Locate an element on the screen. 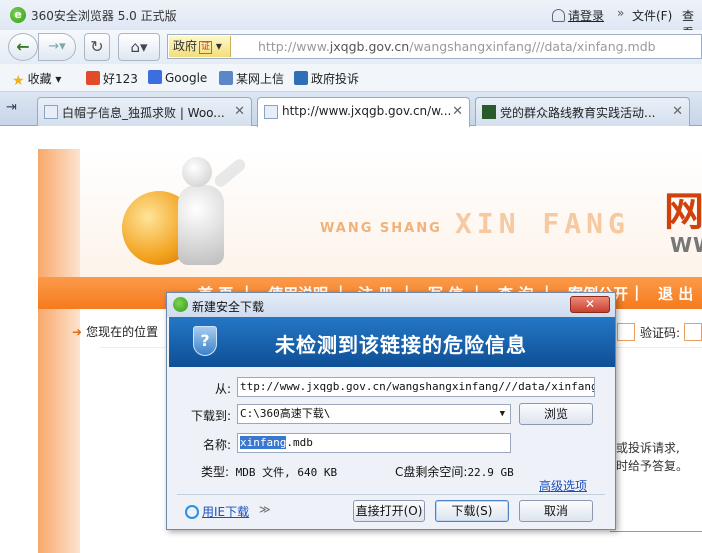 The image size is (702, 553). side-text: 或投诉请求, 时给予答复。 is located at coordinates (652, 457).